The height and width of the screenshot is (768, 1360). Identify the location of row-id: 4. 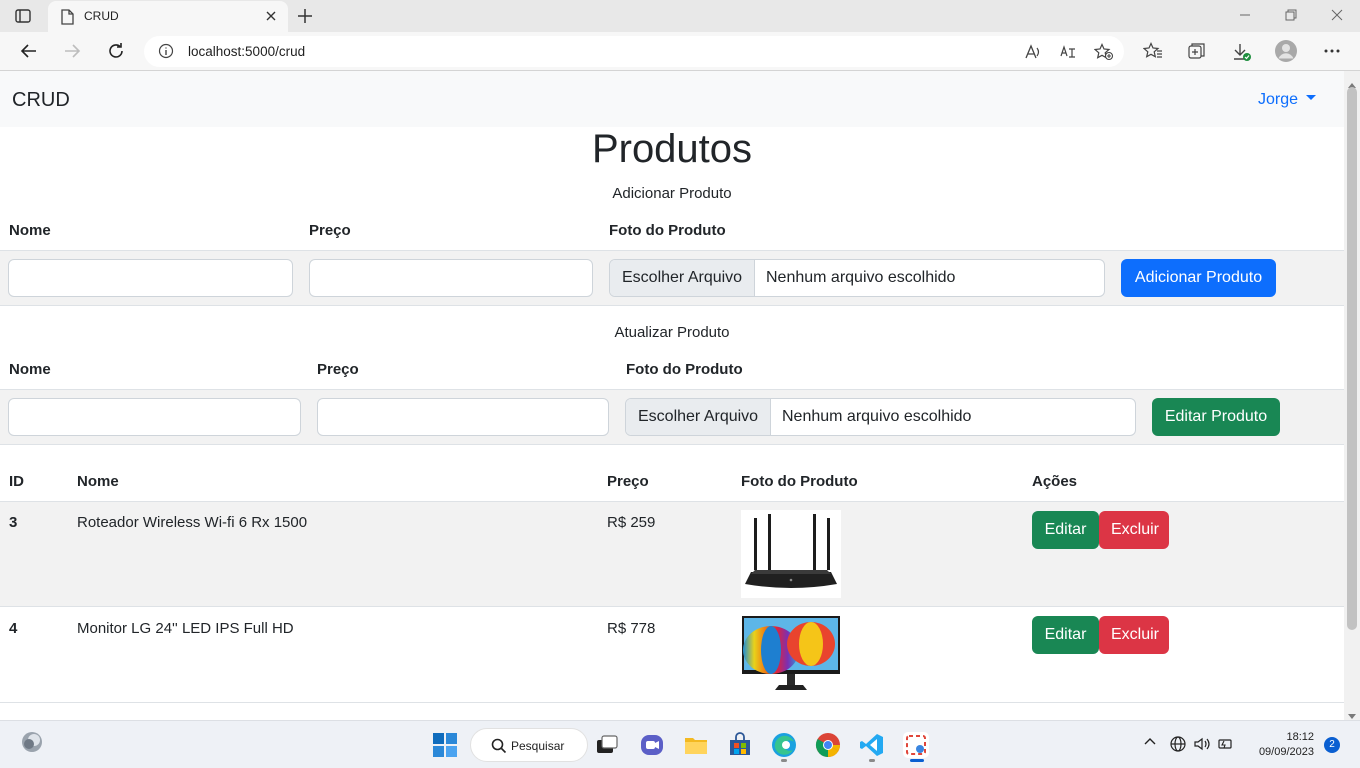
(13, 628).